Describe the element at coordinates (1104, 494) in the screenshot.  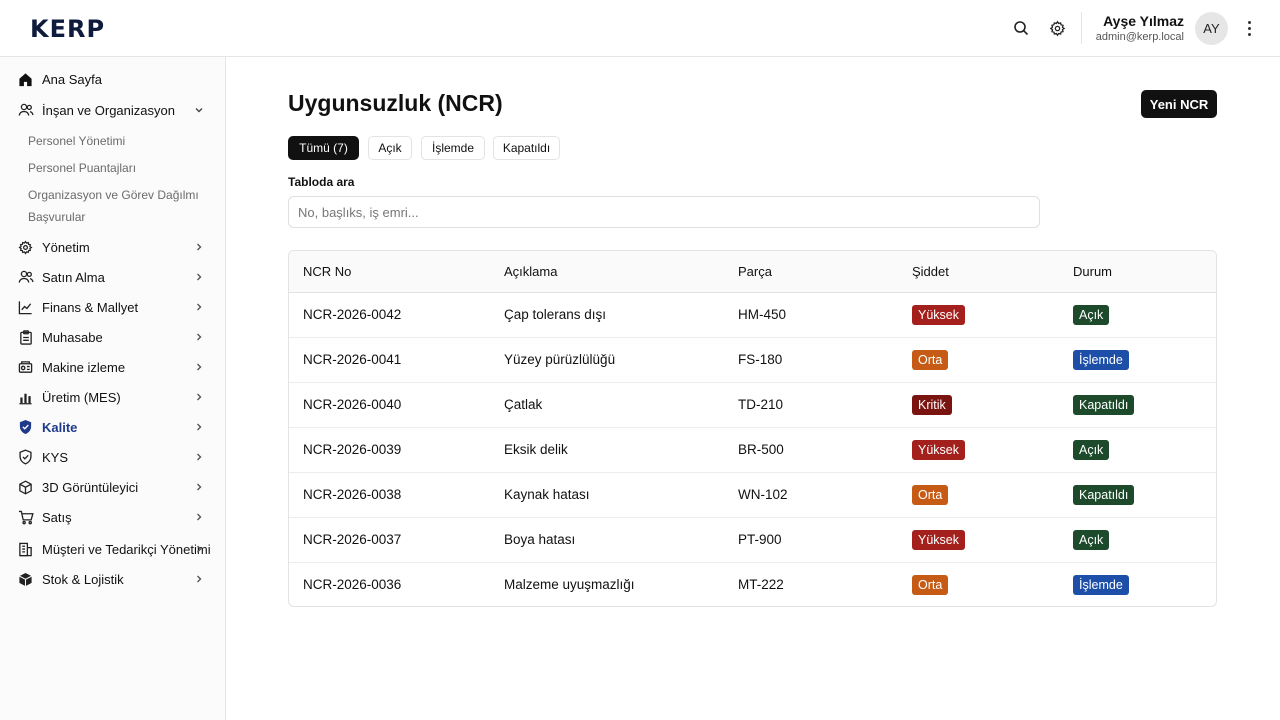
I see `status-badge: Kapatıldı` at that location.